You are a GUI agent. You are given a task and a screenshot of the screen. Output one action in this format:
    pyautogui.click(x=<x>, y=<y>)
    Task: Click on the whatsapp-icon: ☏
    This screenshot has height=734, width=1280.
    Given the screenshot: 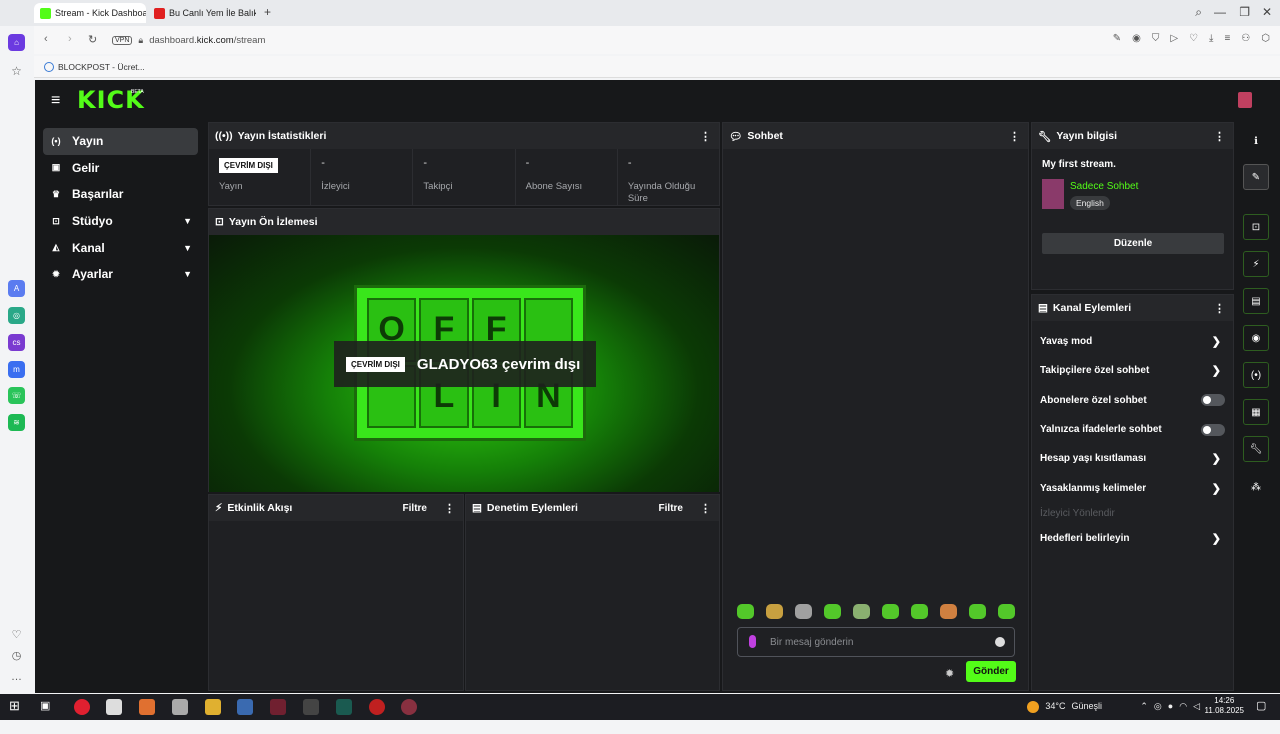 What is the action you would take?
    pyautogui.click(x=16, y=395)
    